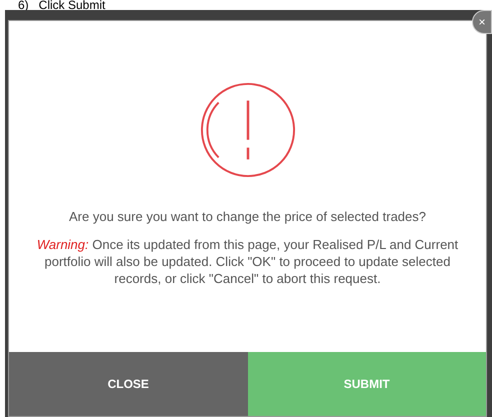 The width and height of the screenshot is (492, 417). Describe the element at coordinates (128, 384) in the screenshot. I see `close-button: CLOSE` at that location.